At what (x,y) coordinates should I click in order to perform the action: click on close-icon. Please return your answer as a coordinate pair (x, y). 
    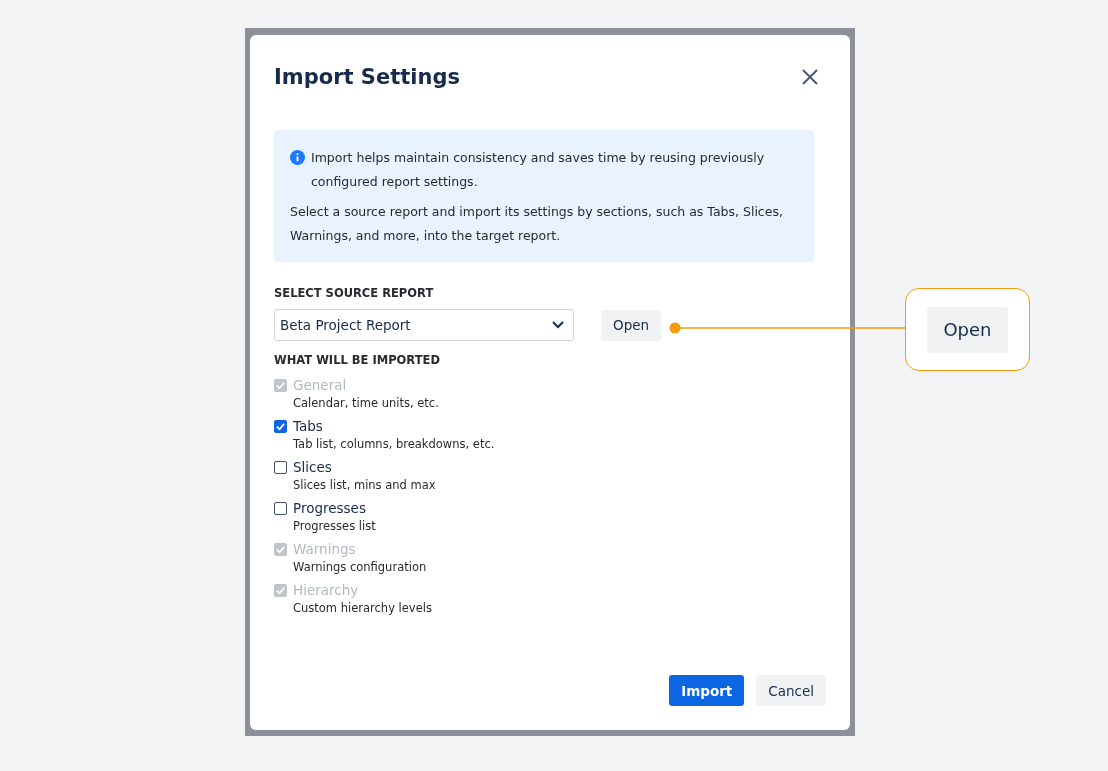
    Looking at the image, I should click on (810, 77).